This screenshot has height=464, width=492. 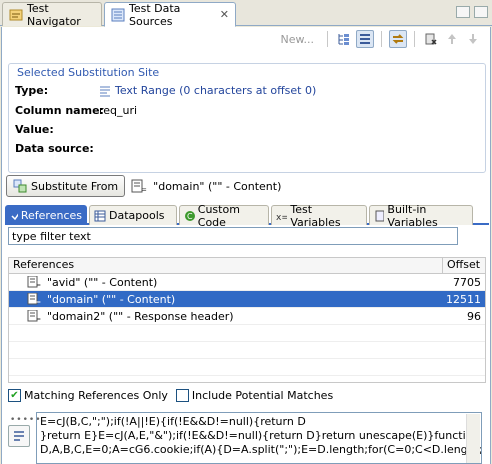 I want to click on wrap-text-icon, so click(x=19, y=436).